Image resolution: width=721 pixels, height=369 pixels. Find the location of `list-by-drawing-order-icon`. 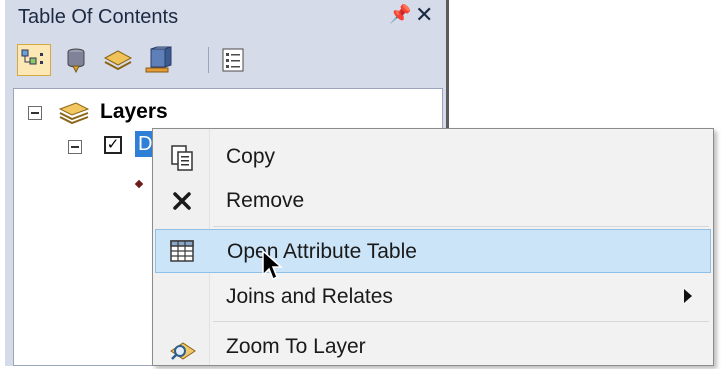

list-by-drawing-order-icon is located at coordinates (34, 60).